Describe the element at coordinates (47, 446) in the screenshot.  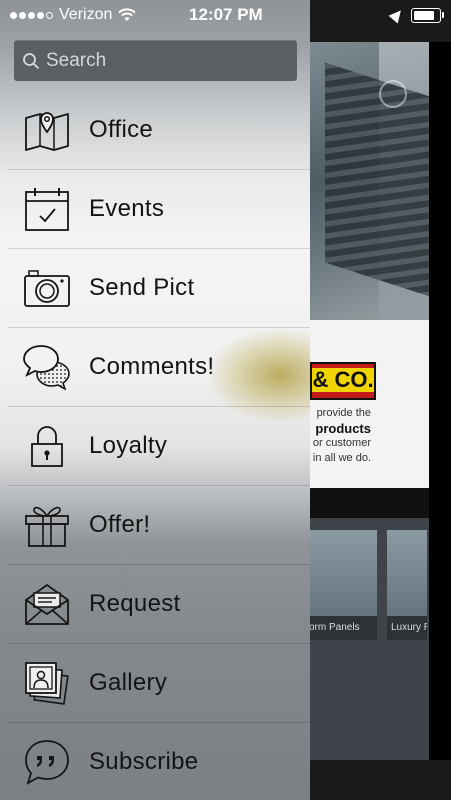
I see `lock-icon` at that location.